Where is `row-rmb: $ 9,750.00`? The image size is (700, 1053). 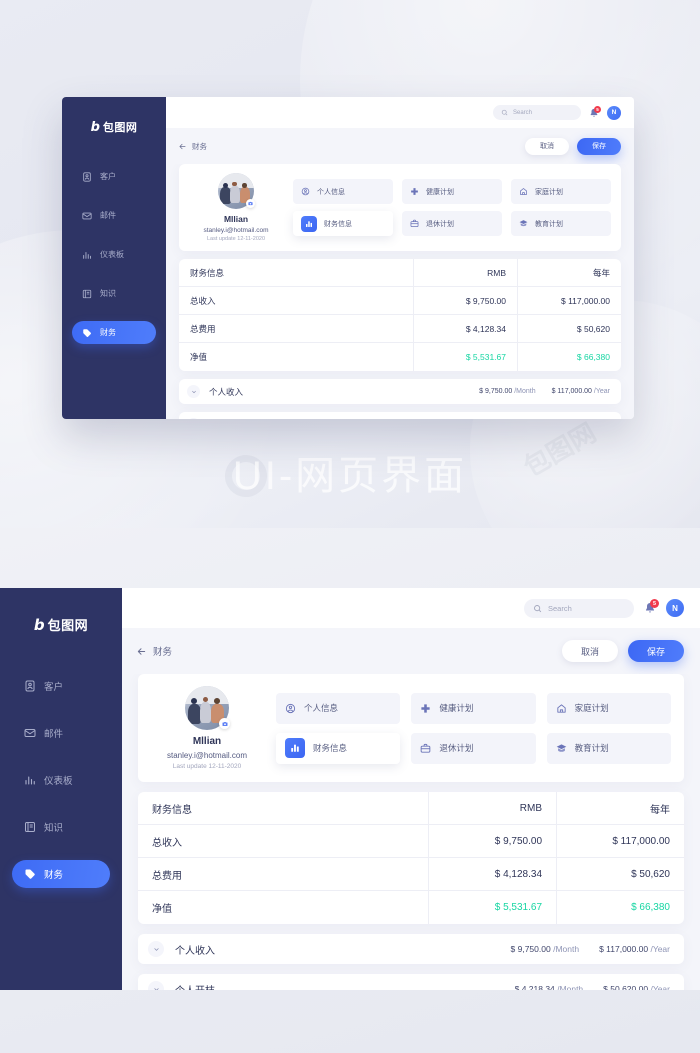 row-rmb: $ 9,750.00 is located at coordinates (465, 300).